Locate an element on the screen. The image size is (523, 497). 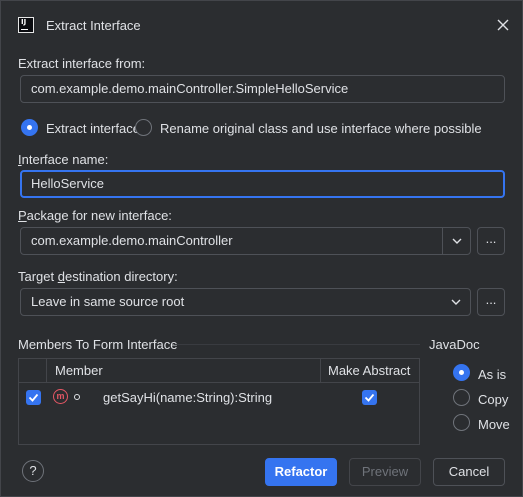
package-label-text: ackage for new interface: is located at coordinates (99, 215).